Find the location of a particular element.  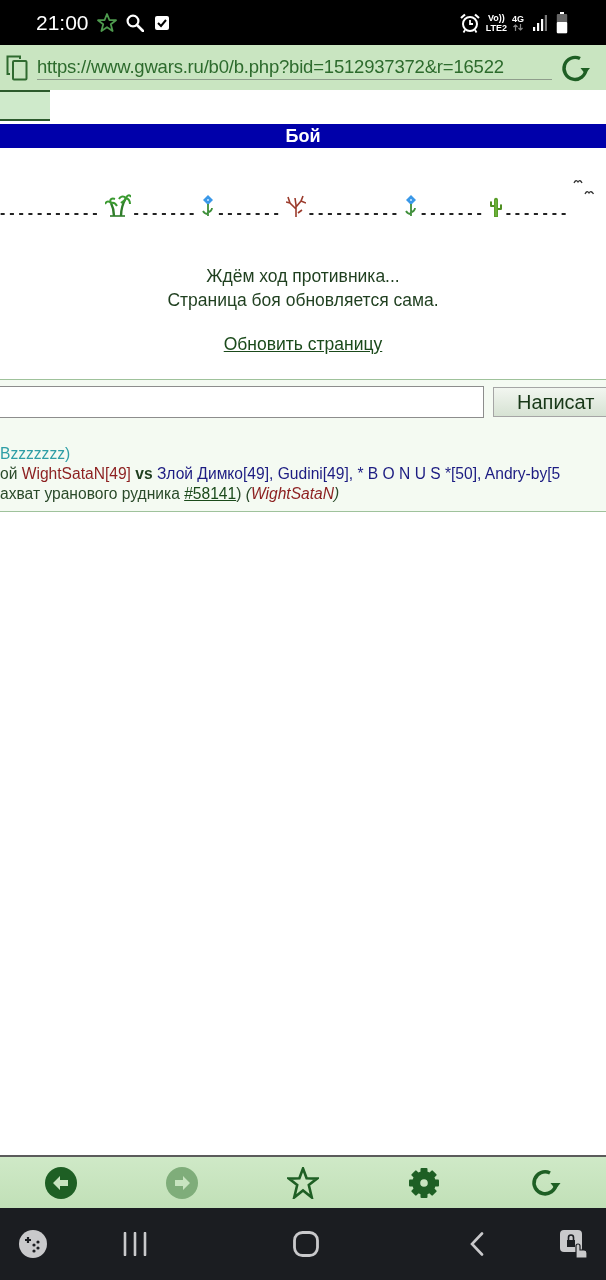

screen-lock-icon is located at coordinates (574, 1244).